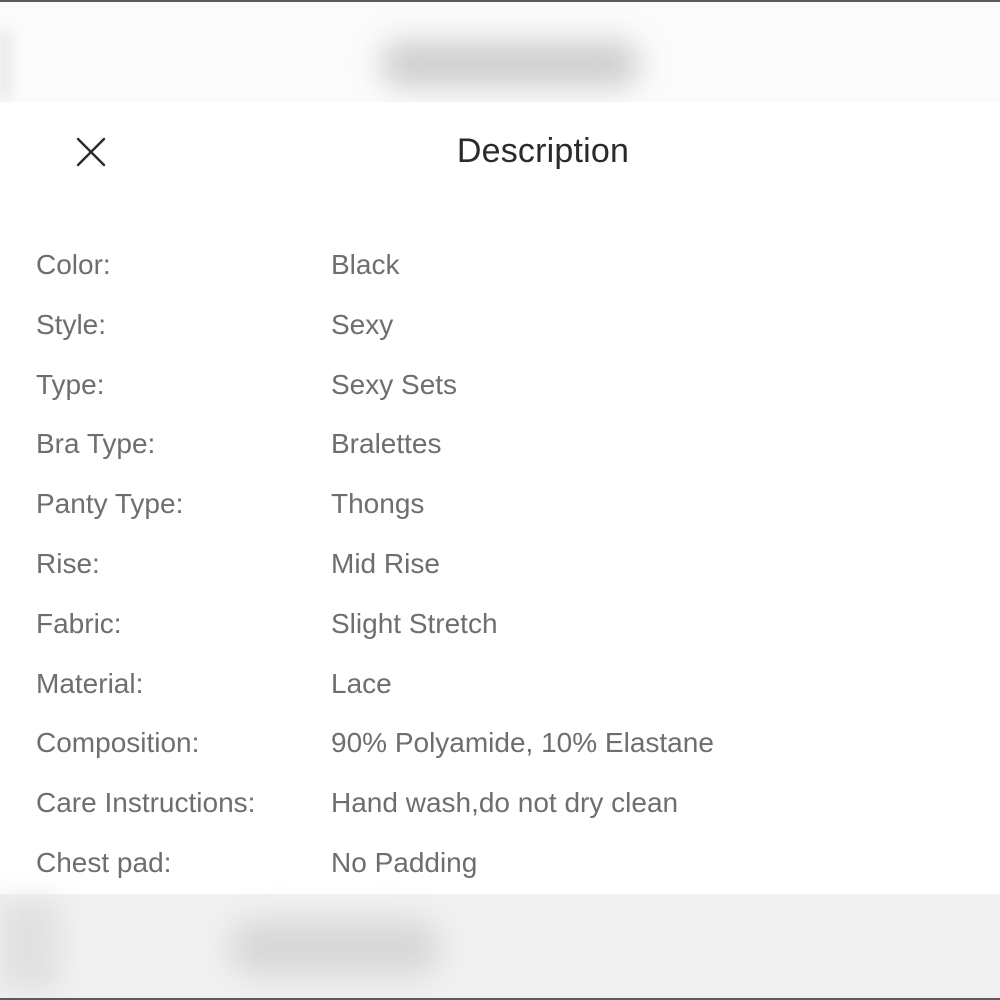 This screenshot has height=1000, width=1000. Describe the element at coordinates (500, 863) in the screenshot. I see `spec-row: Chest pad: No Padding` at that location.